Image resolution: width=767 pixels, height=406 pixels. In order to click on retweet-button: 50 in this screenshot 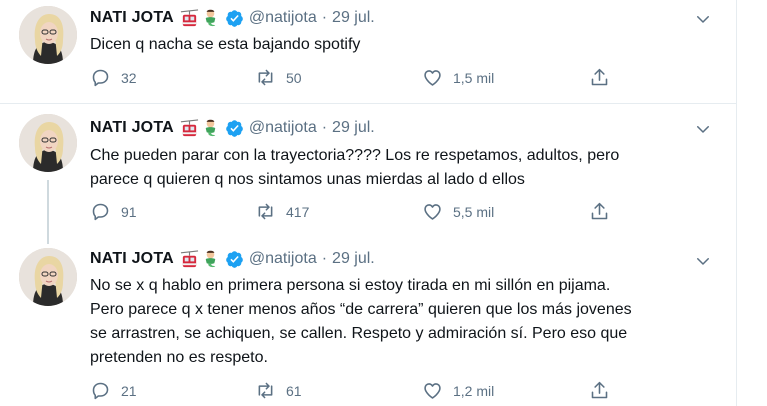, I will do `click(278, 77)`.